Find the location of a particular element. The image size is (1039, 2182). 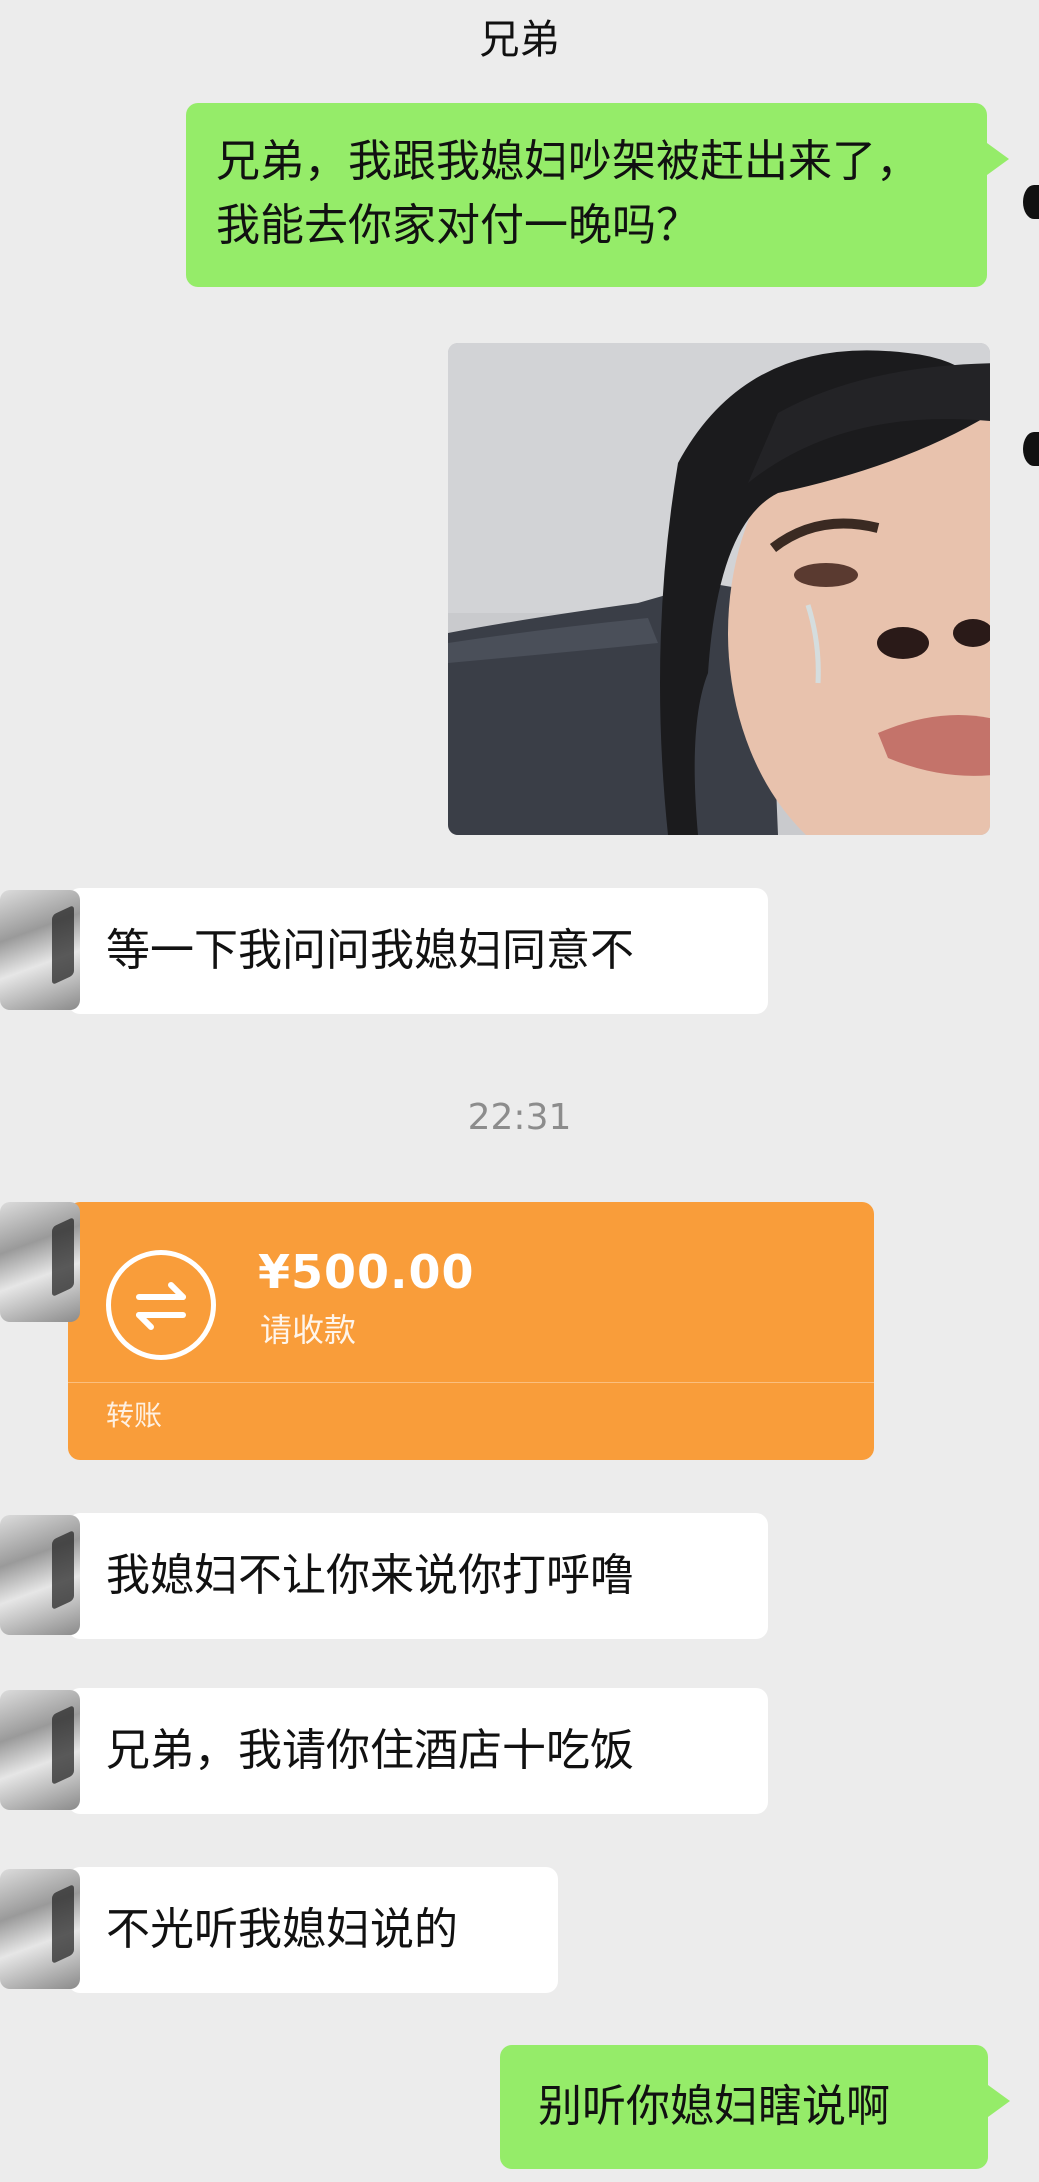

transfer-status: 请收款 is located at coordinates (308, 1330).